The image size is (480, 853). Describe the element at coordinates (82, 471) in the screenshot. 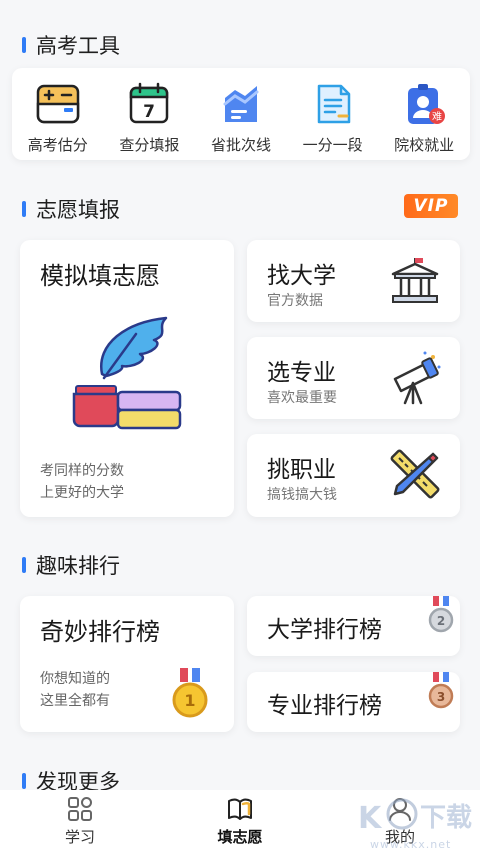

I see `mock-fill-desc-1: 考同样的分数` at that location.